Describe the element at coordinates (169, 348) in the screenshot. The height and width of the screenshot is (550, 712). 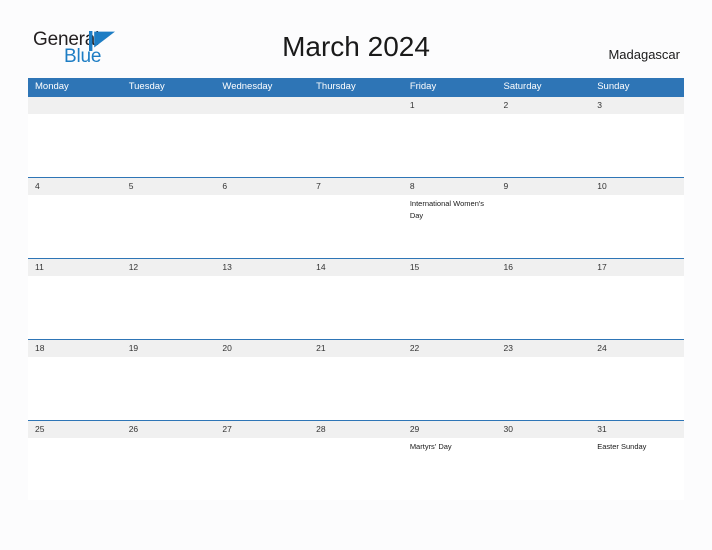
I see `day-number: 19` at that location.